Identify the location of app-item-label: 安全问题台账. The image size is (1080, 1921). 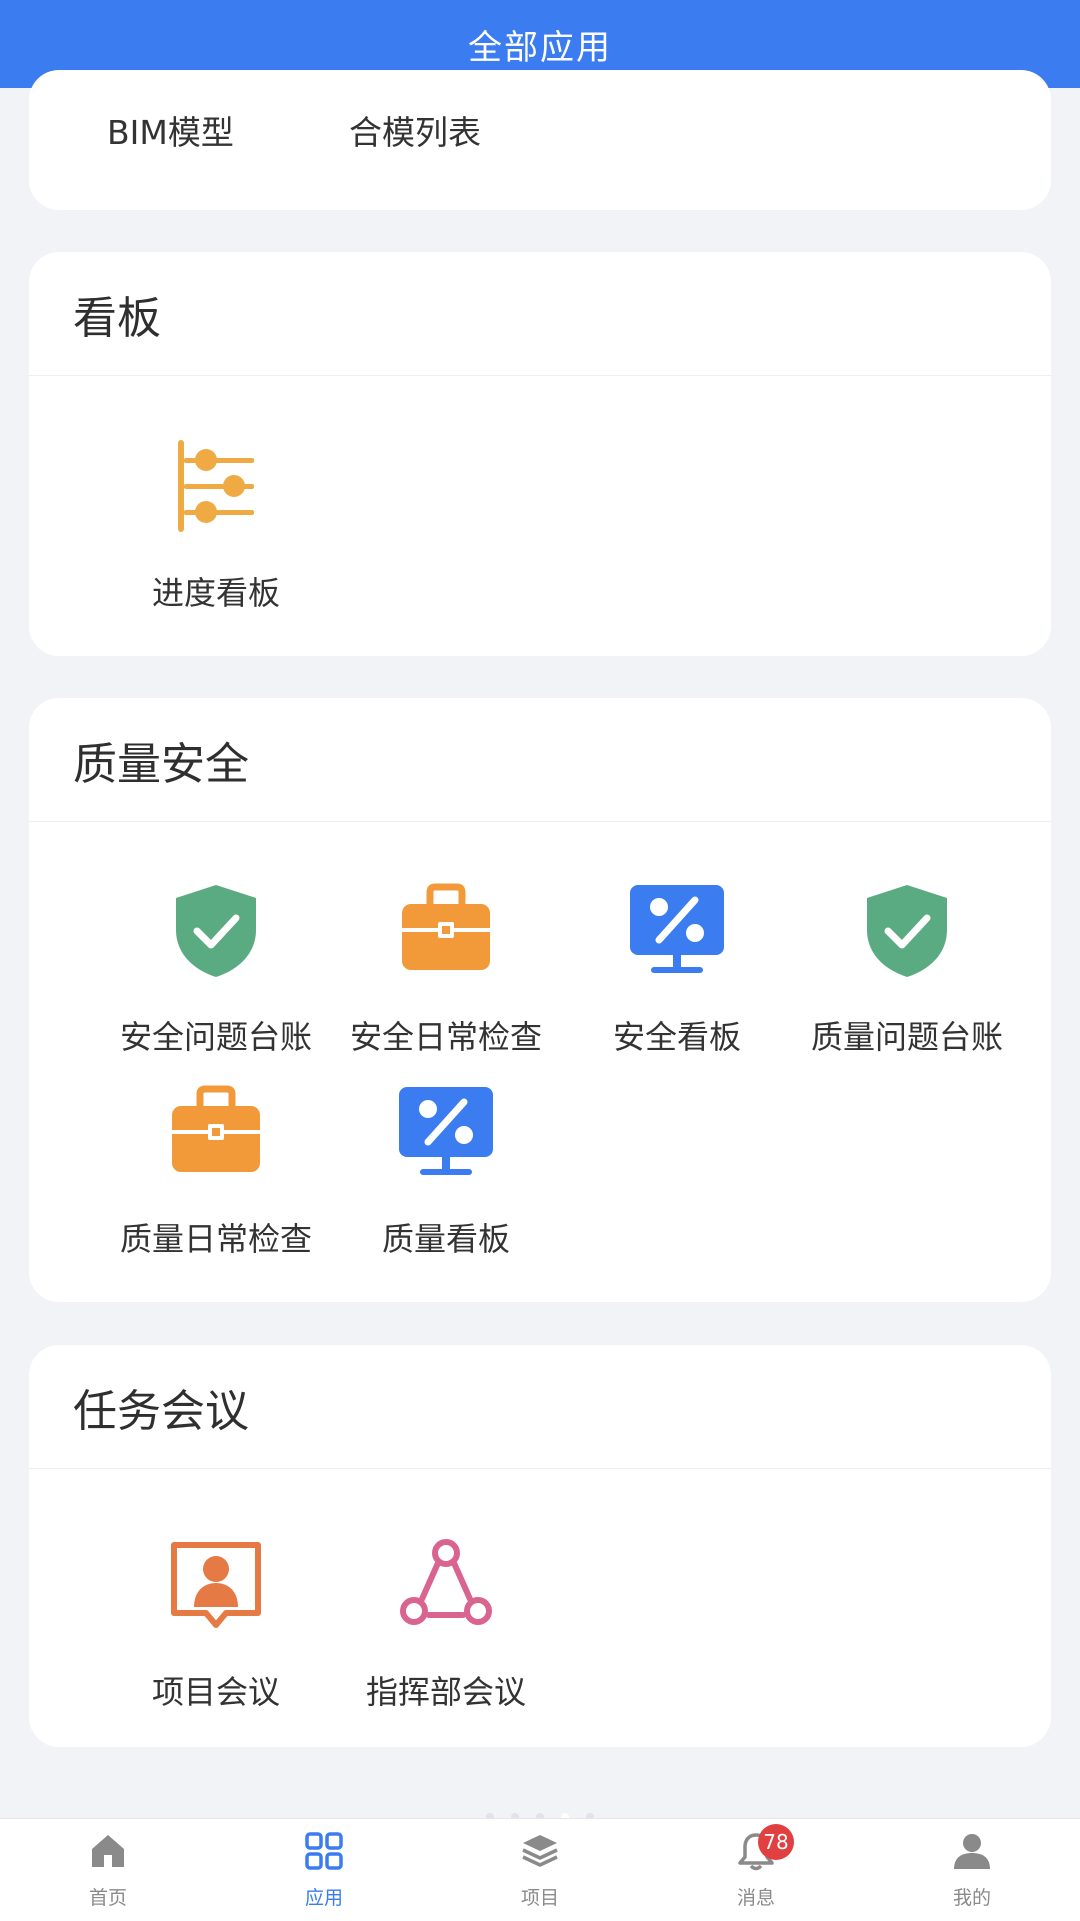
(215, 1037).